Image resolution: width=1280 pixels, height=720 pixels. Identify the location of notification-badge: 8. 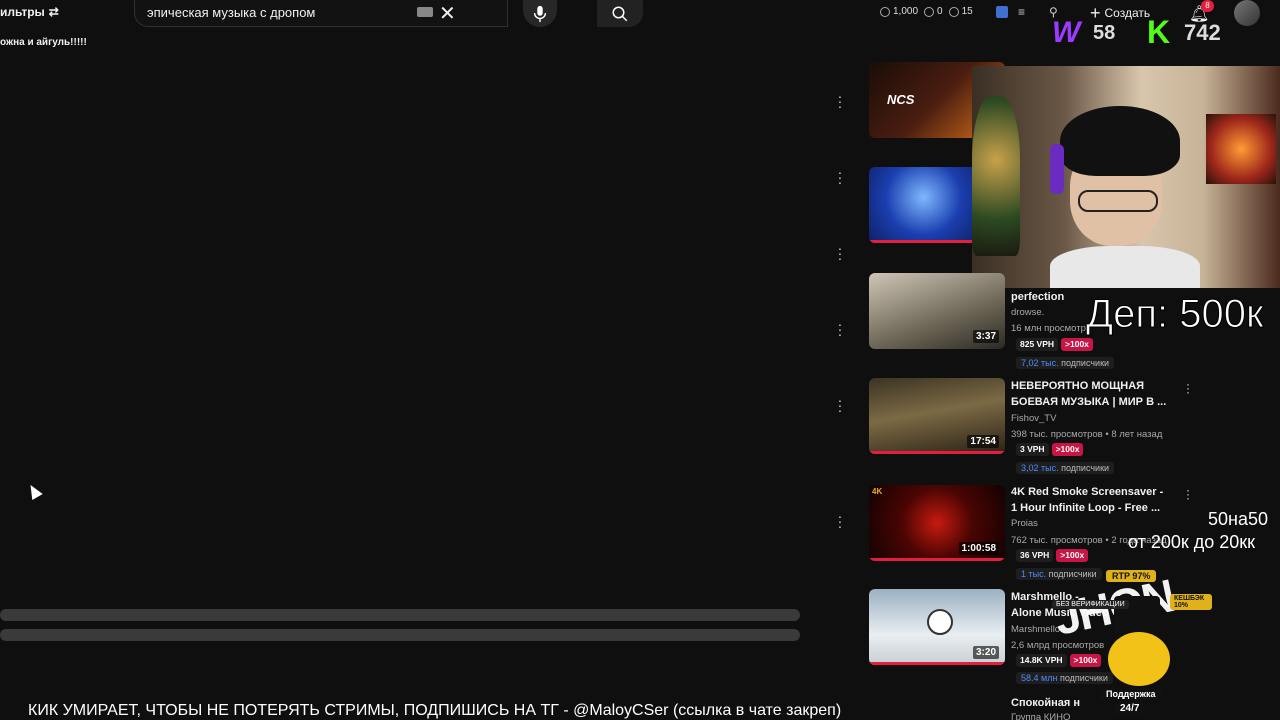
(1207, 6).